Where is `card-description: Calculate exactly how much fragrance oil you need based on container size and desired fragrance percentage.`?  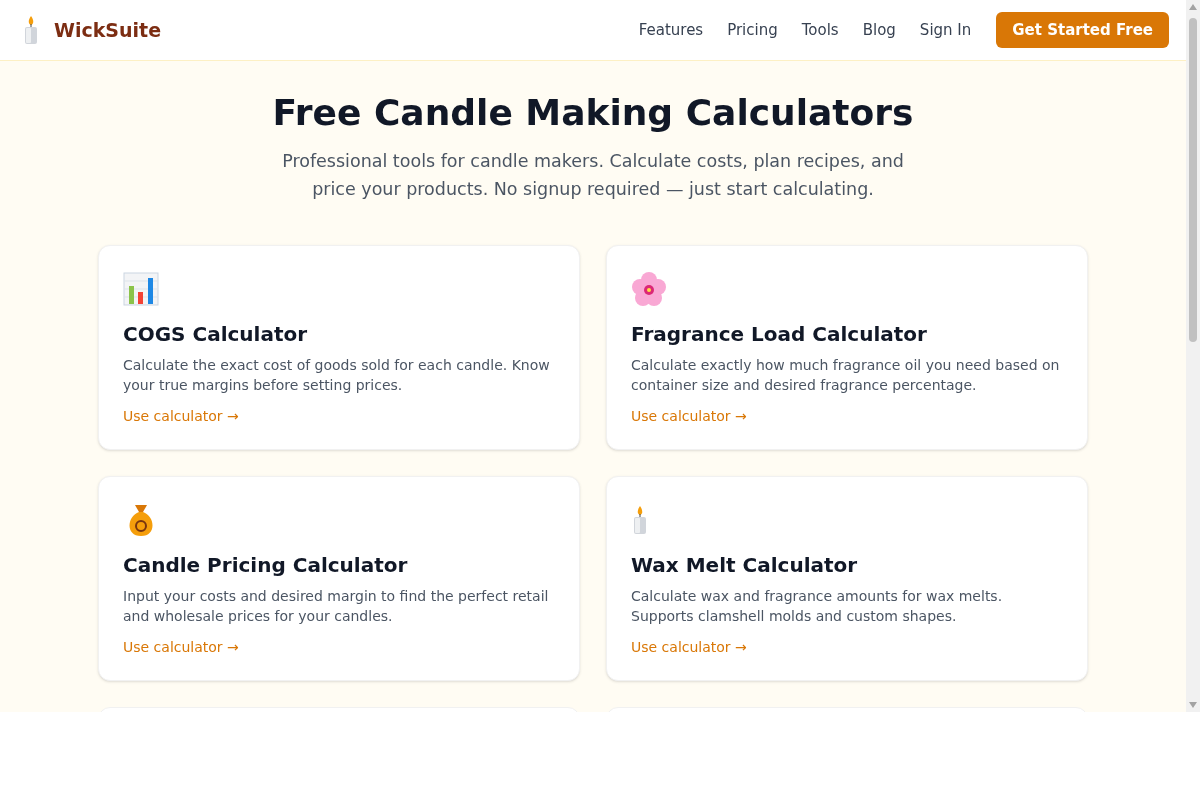
card-description: Calculate exactly how much fragrance oil you need based on container size and desired fragrance percentage. is located at coordinates (846, 375).